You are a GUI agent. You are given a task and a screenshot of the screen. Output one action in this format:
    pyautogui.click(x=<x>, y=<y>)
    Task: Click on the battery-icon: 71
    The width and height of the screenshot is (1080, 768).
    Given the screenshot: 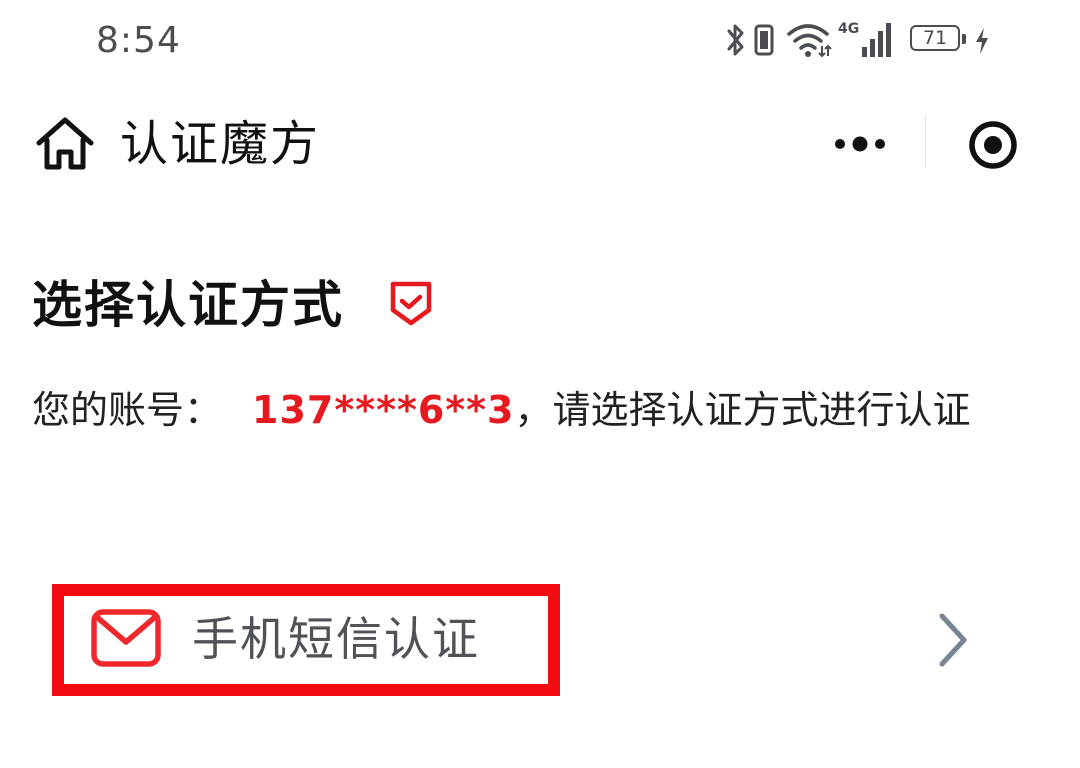 What is the action you would take?
    pyautogui.click(x=938, y=40)
    